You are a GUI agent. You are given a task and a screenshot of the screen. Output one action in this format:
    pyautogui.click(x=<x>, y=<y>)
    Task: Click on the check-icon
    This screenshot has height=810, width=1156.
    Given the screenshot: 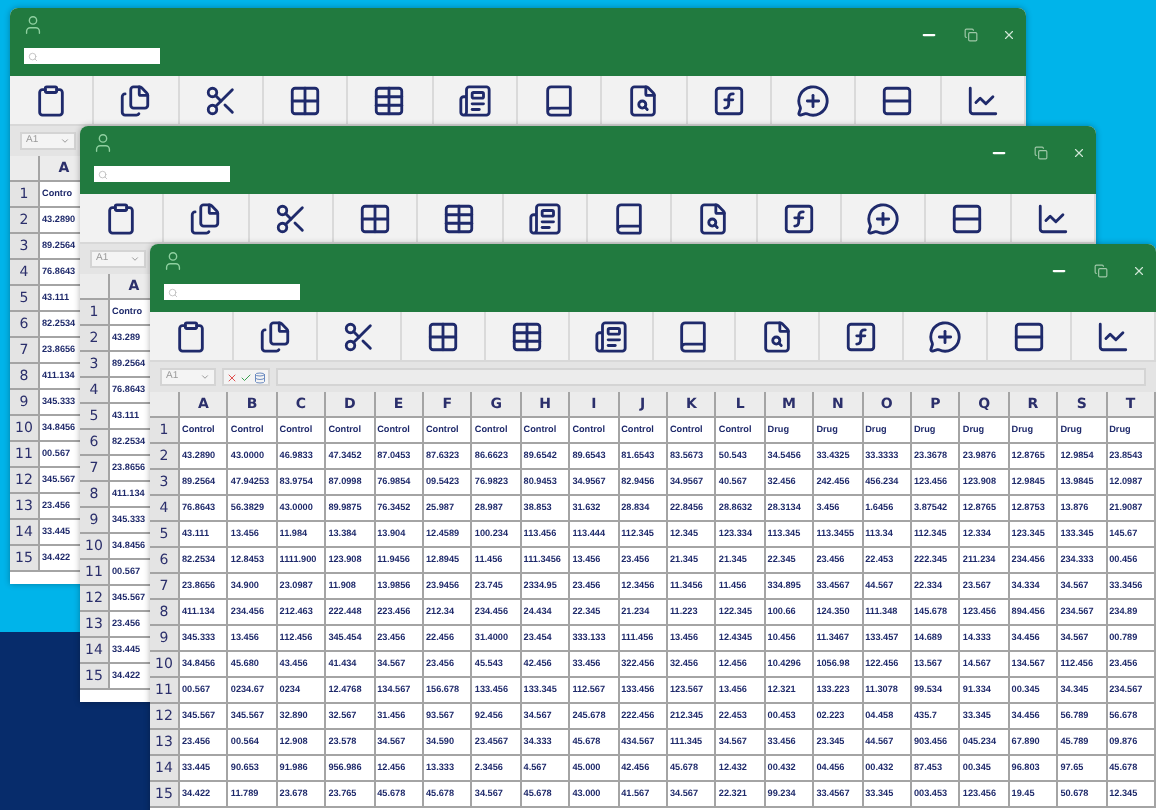 What is the action you would take?
    pyautogui.click(x=246, y=377)
    